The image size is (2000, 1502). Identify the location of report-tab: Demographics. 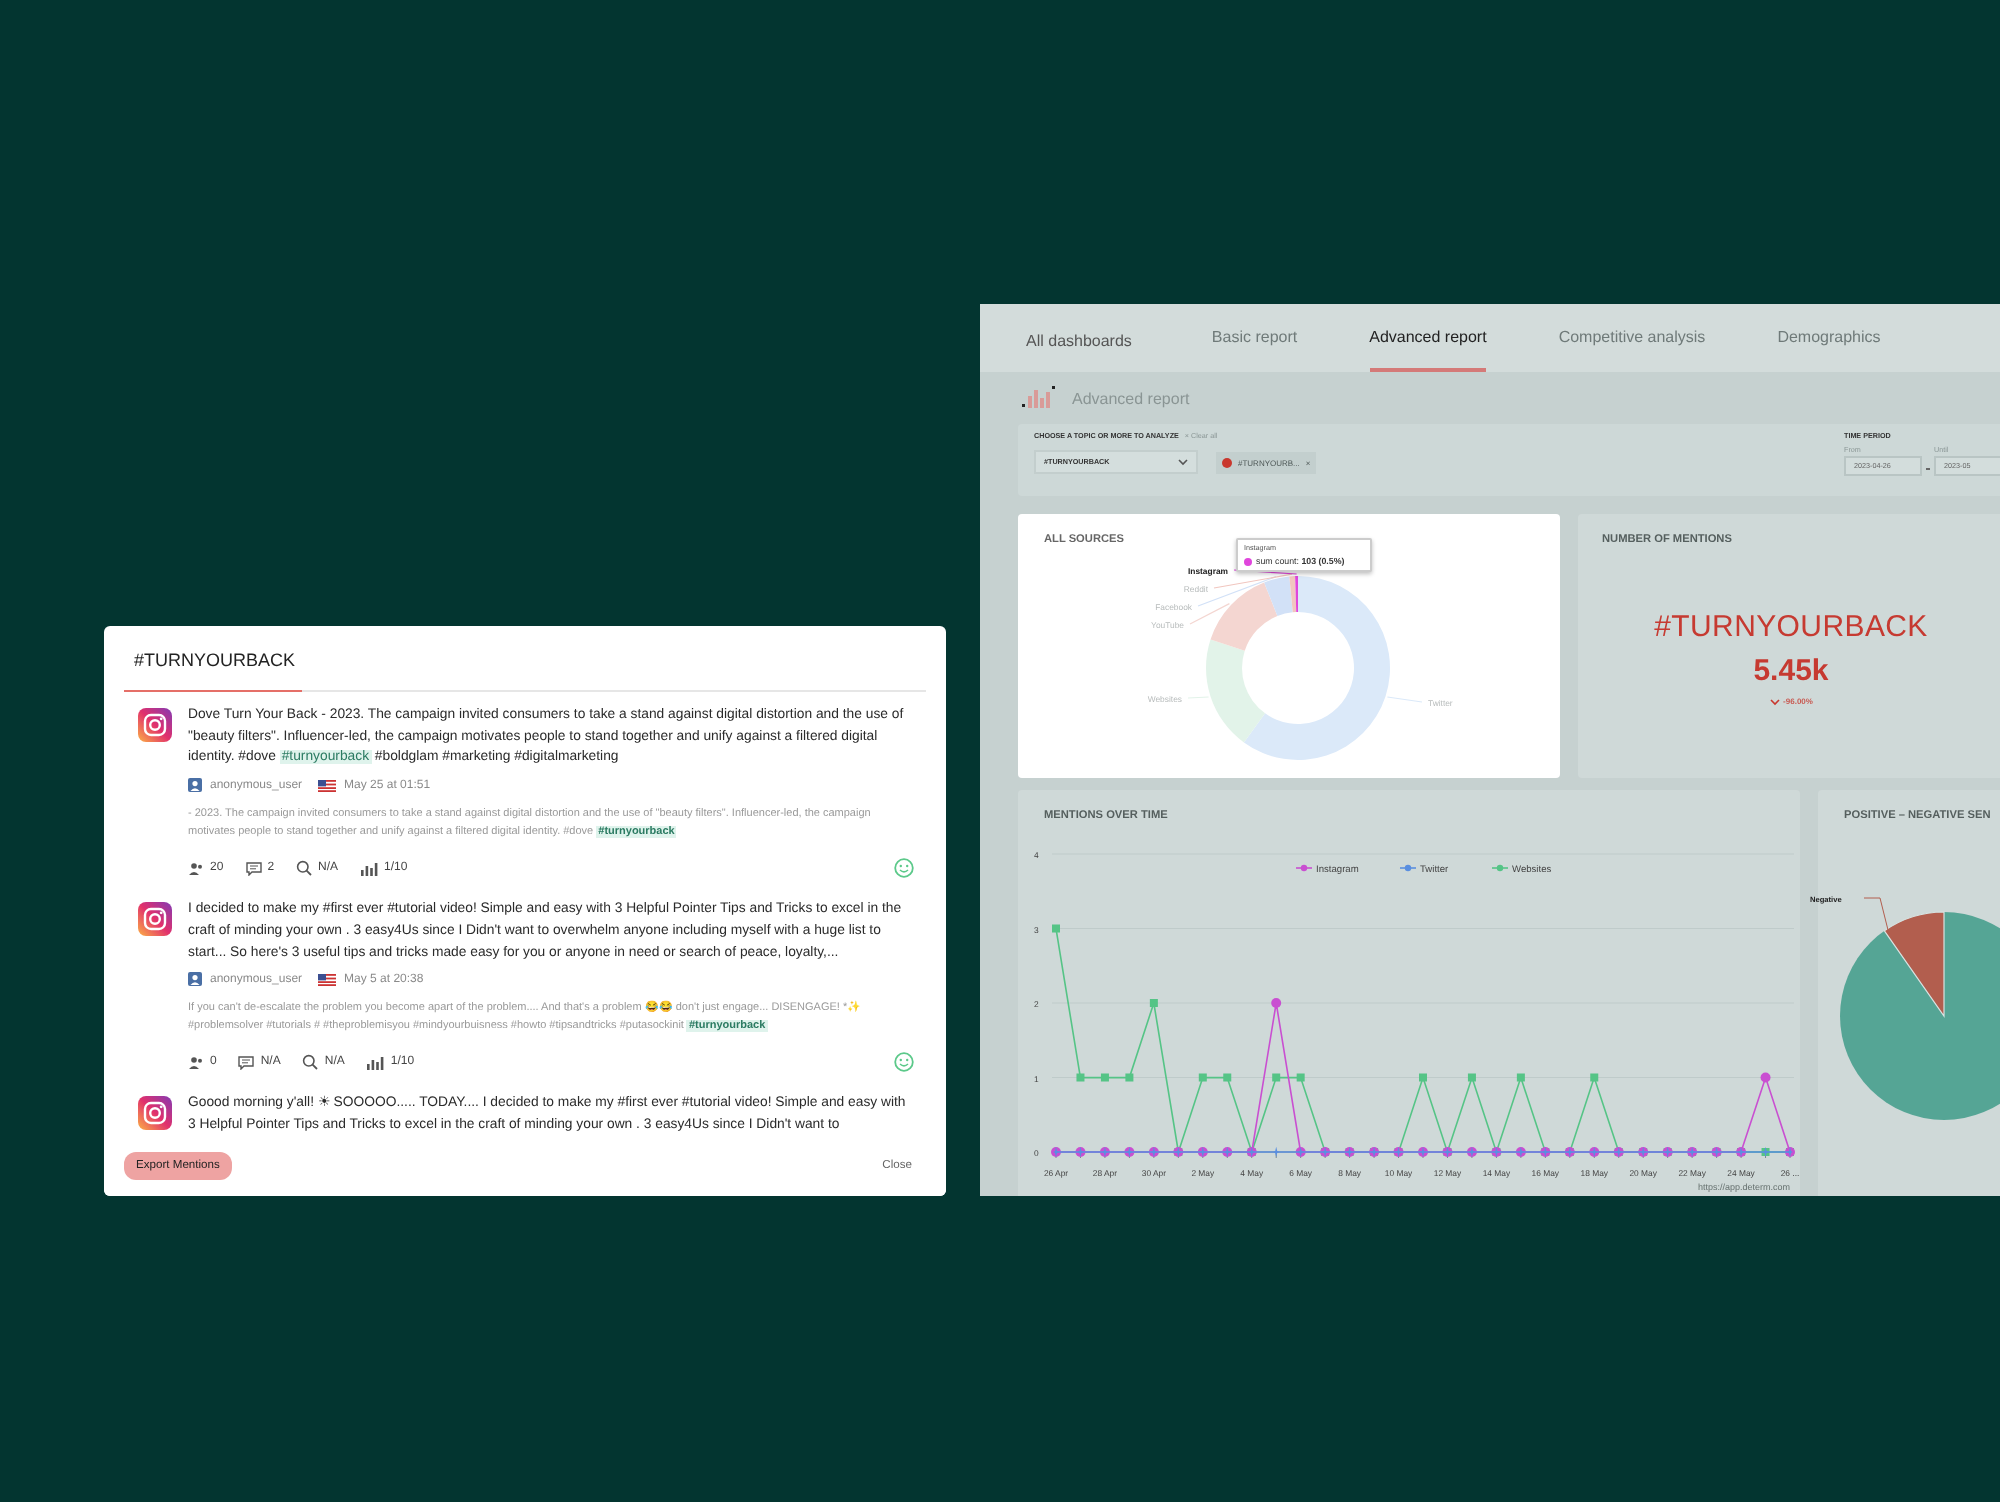
(1829, 338).